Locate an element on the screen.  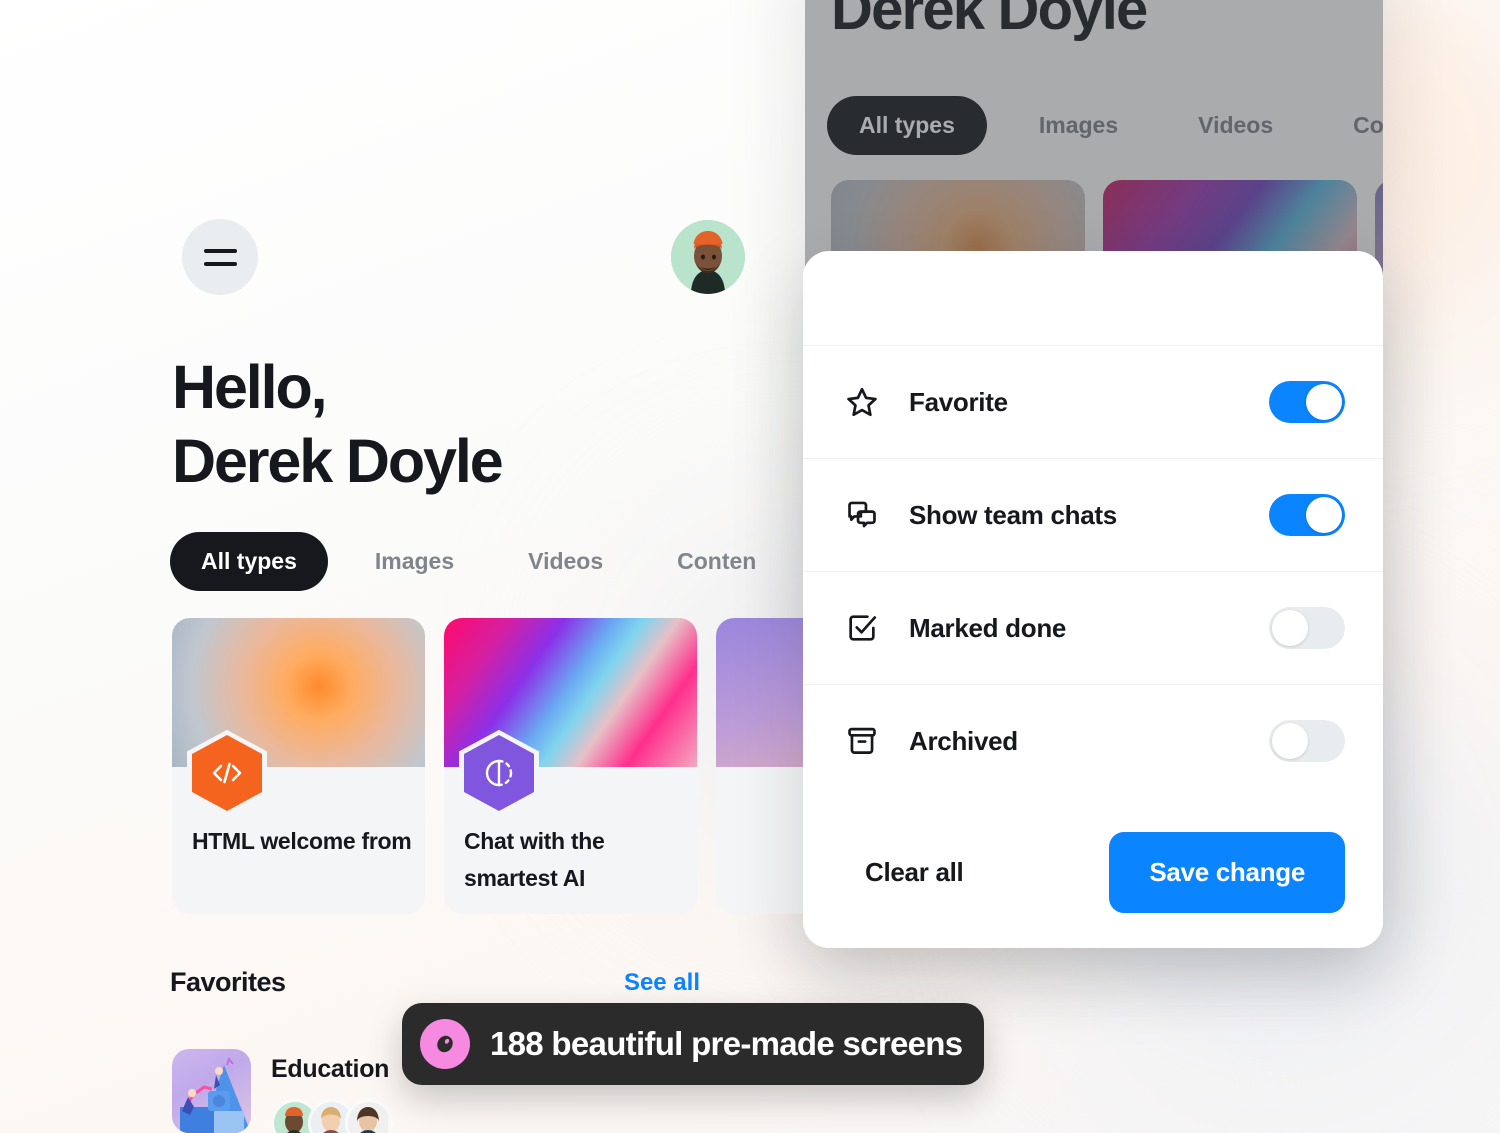
top-bar is located at coordinates (463, 257).